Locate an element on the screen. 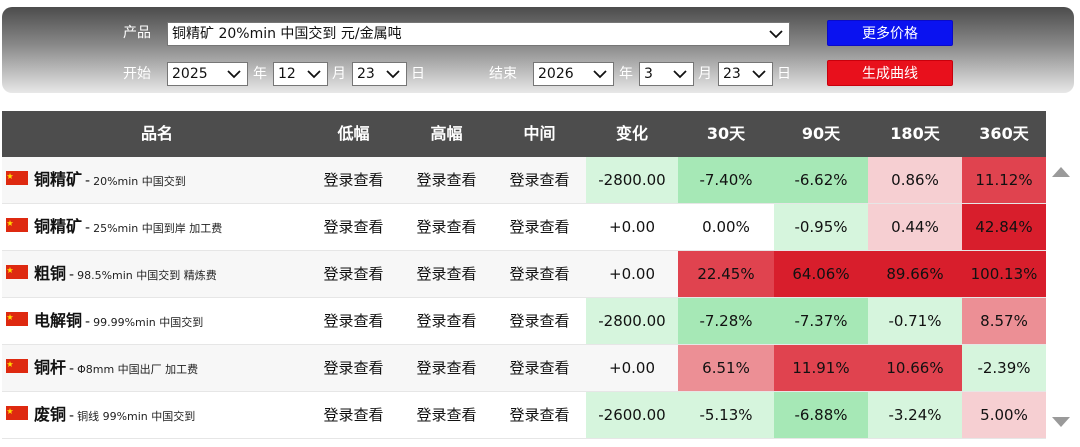 The image size is (1080, 447). product-name-cell: 铜精矿 -25%min 中国到岸 加工费 is located at coordinates (114, 227).